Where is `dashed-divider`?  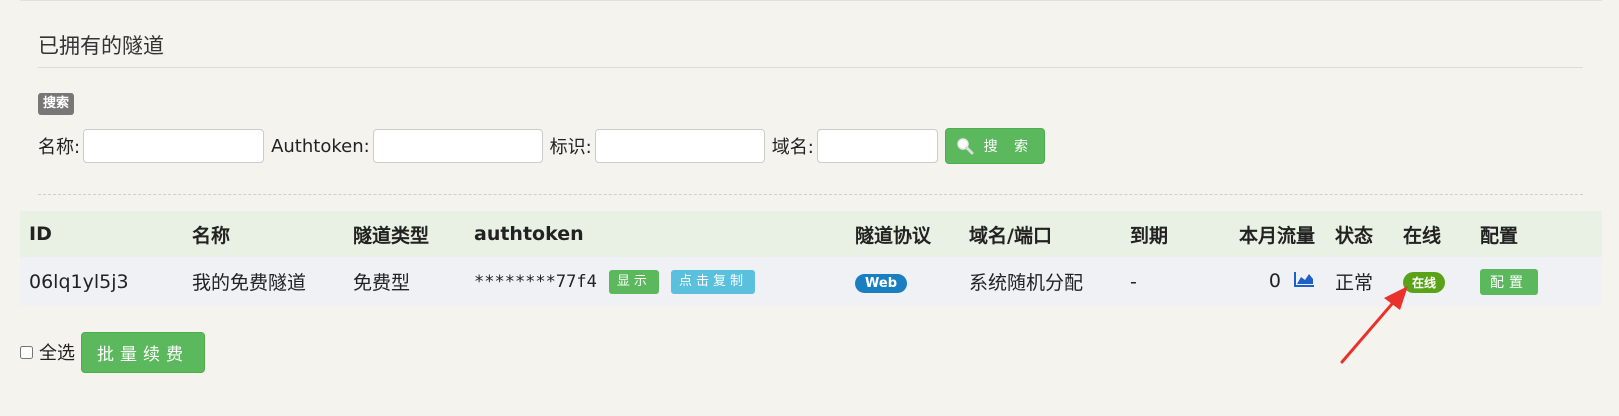 dashed-divider is located at coordinates (810, 194).